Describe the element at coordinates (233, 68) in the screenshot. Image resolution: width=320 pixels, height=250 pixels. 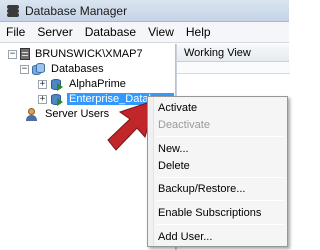
I see `working-view-subheader` at that location.